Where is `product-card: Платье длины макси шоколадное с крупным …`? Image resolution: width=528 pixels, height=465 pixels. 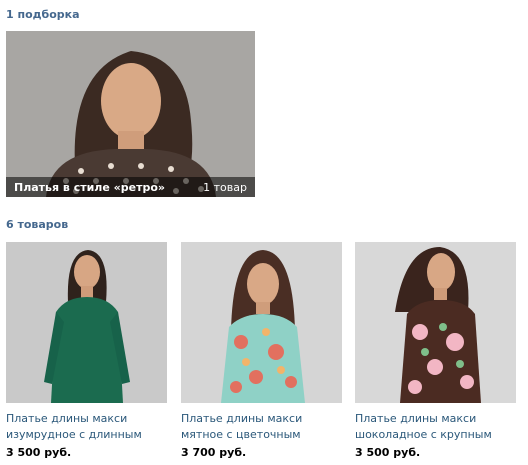
product-card: Платье длины макси шоколадное с крупным … is located at coordinates (435, 350).